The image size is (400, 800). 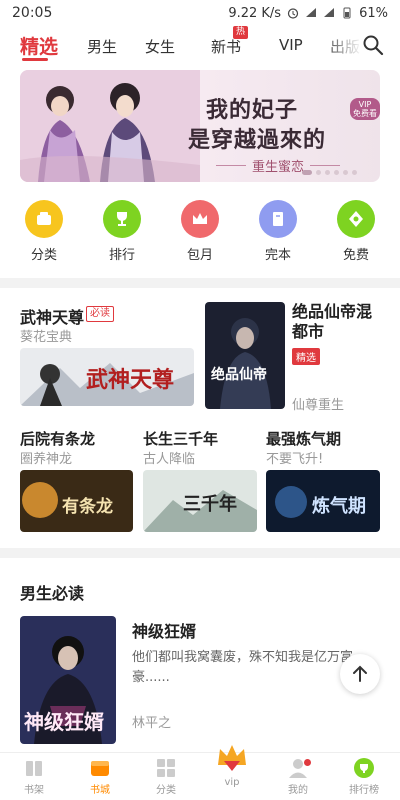 I want to click on quick-entries: 分类 排行 包月 完本 免费, so click(x=200, y=232).